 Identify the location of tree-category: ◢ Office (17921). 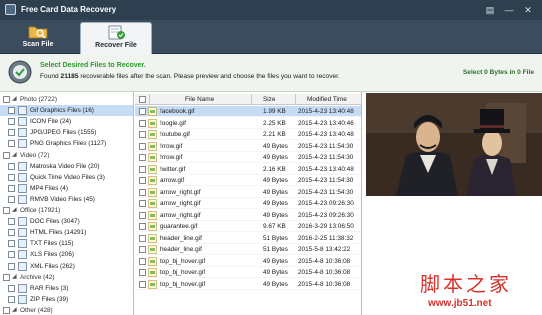
(66, 210).